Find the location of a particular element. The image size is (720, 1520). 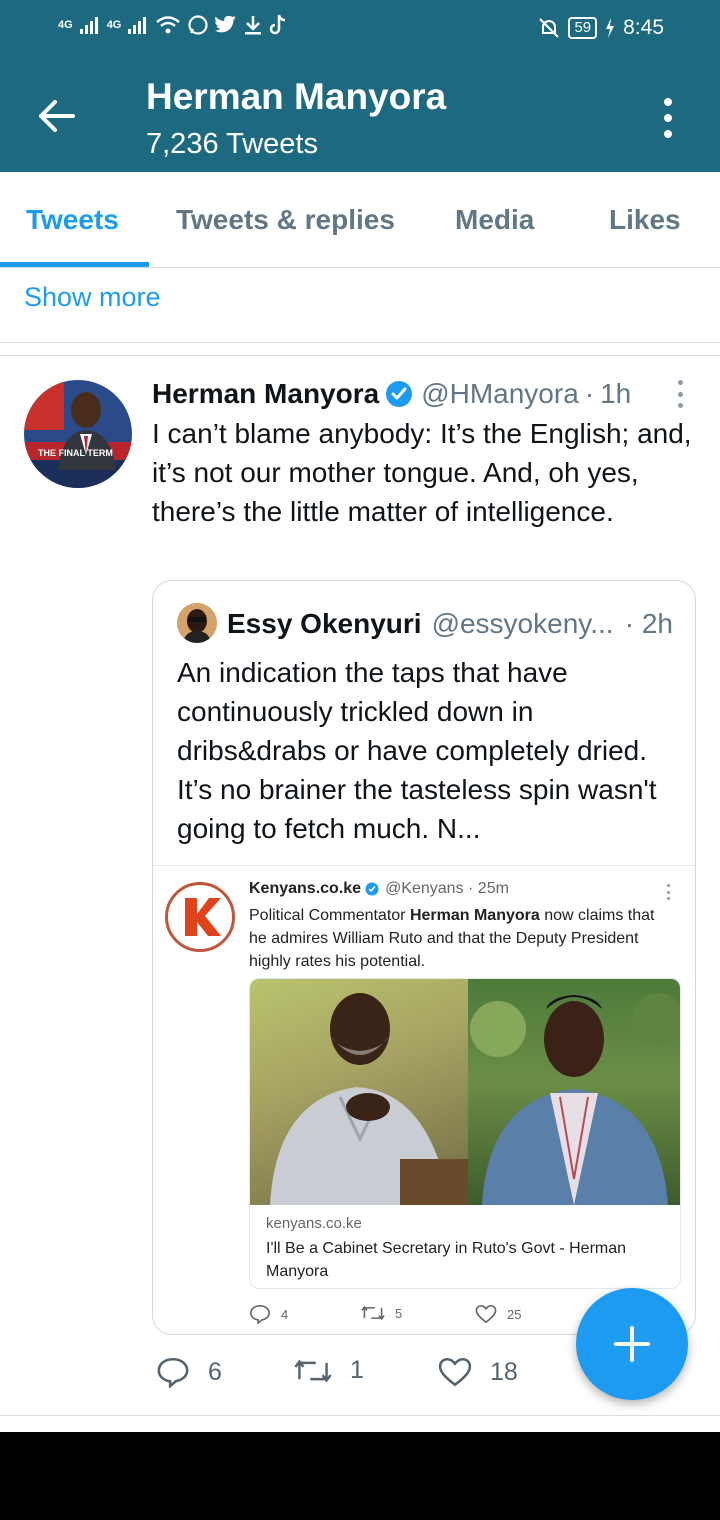

tab-tweets-replies: Tweets & replies is located at coordinates (285, 220).